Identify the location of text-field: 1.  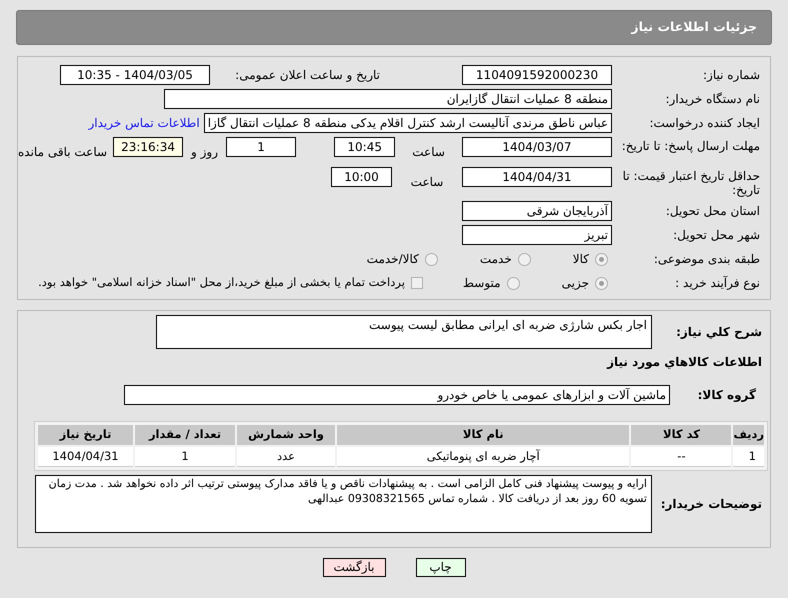
(261, 147).